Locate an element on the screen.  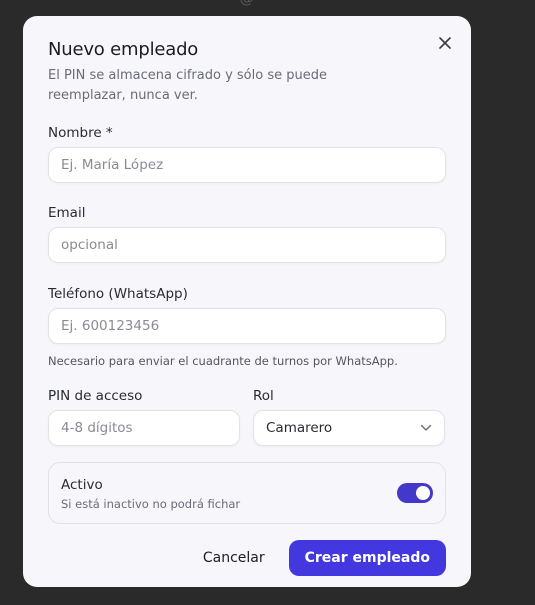
phone-label: Teléfono (WhatsApp) is located at coordinates (118, 294).